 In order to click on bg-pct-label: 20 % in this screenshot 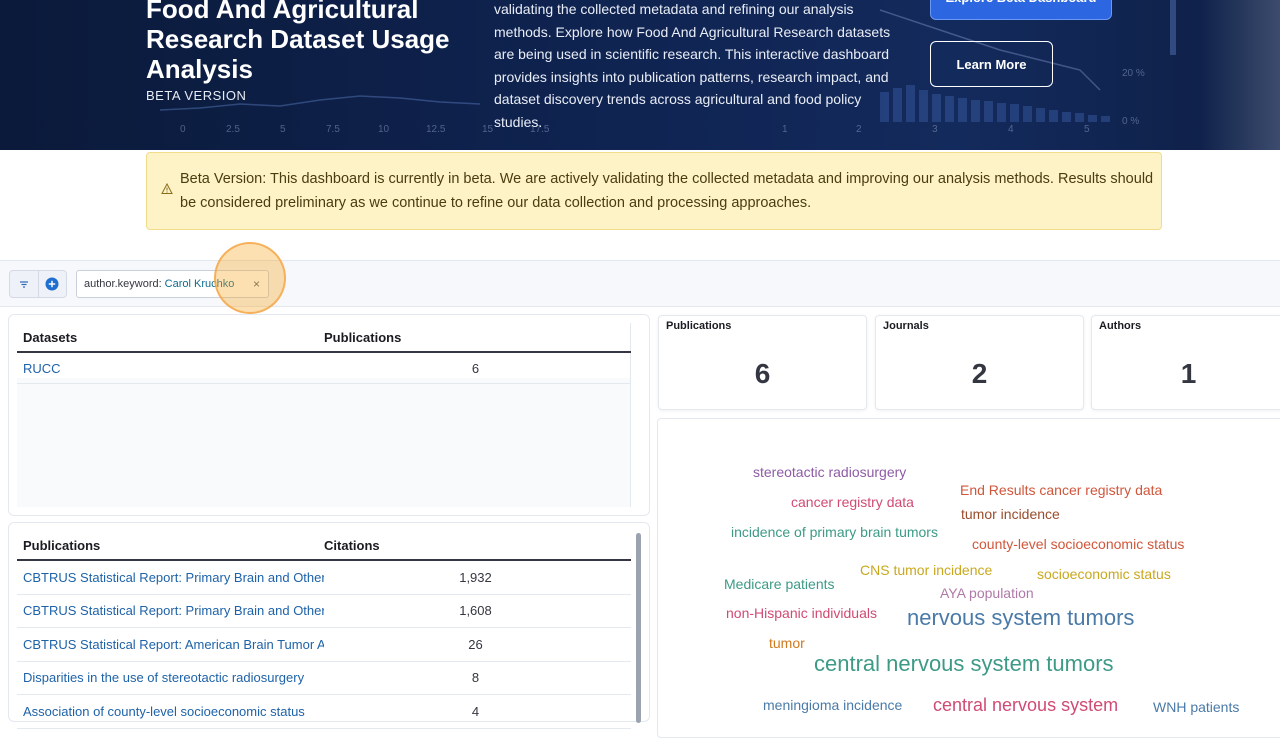, I will do `click(1133, 73)`.